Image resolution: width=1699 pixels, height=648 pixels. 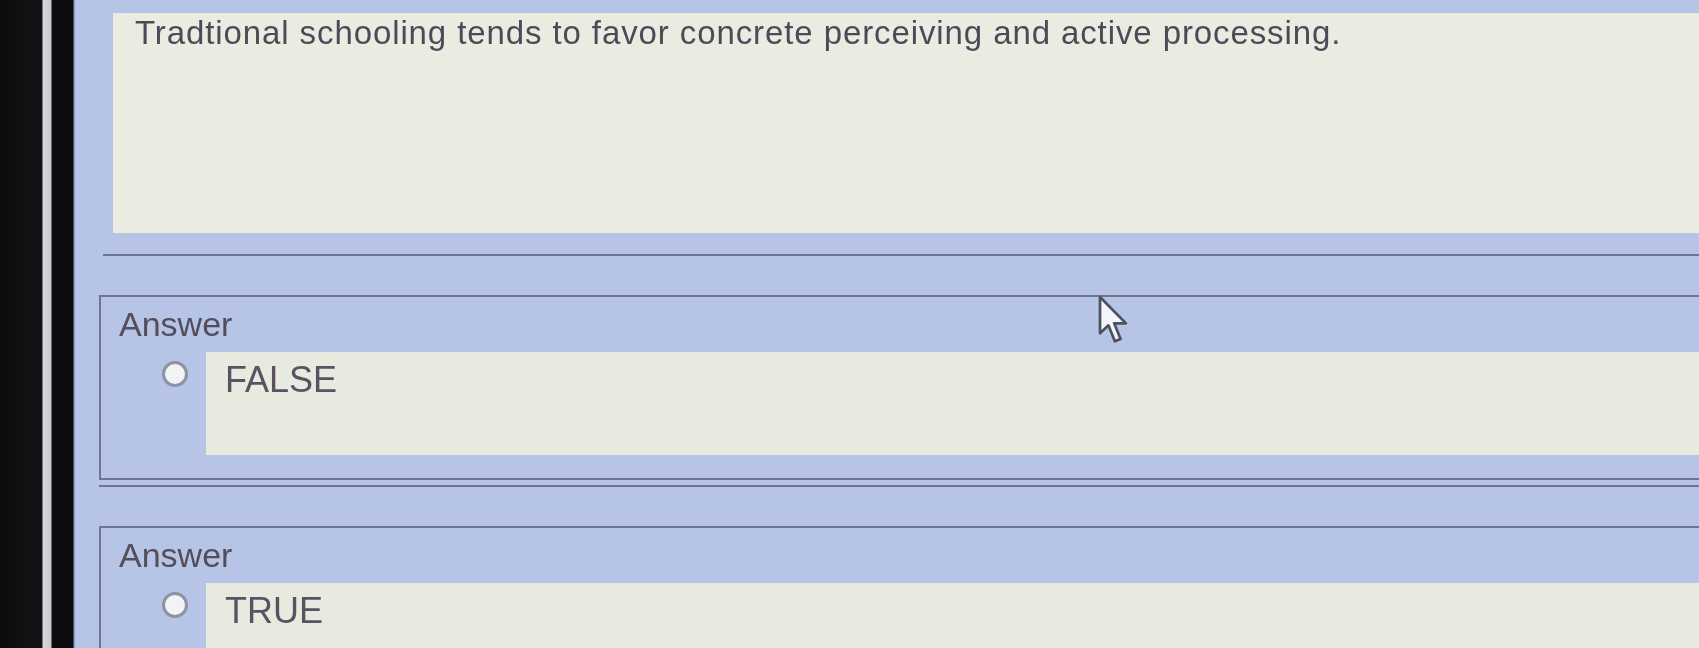 I want to click on answer-option: FALSE, so click(x=952, y=403).